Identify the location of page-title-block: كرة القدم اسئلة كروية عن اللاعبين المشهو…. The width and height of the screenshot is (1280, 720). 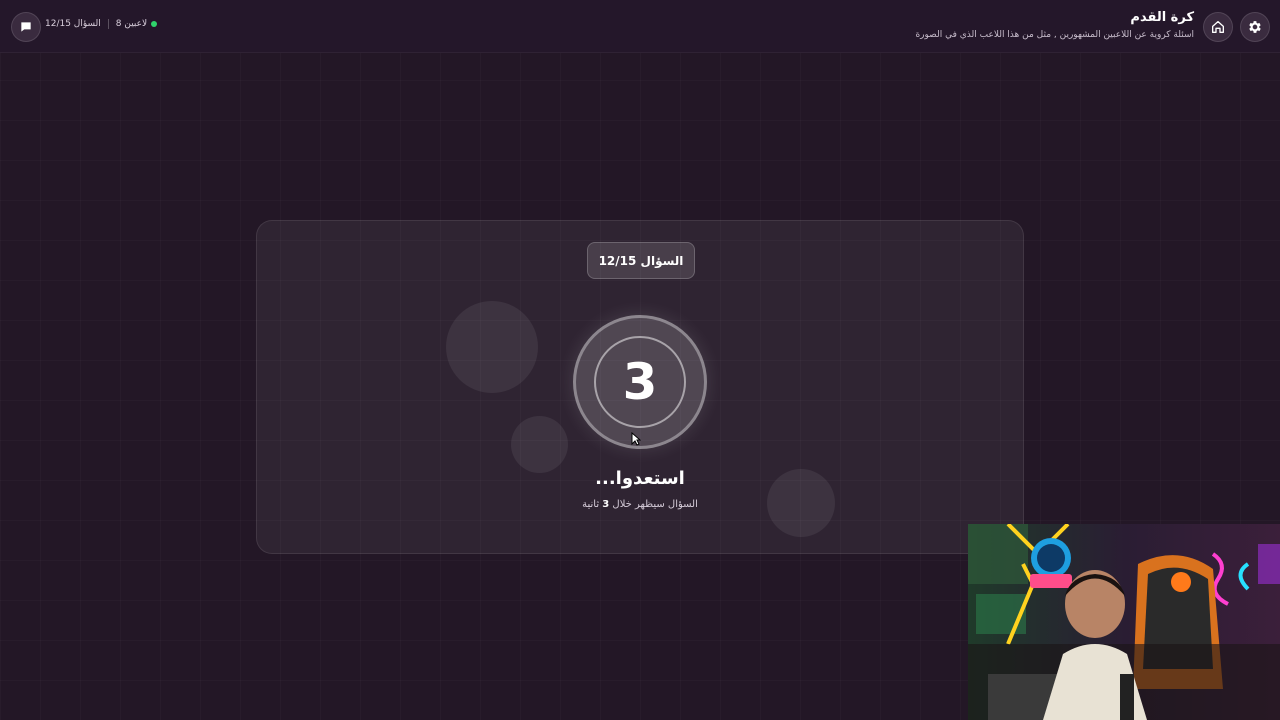
(1054, 26).